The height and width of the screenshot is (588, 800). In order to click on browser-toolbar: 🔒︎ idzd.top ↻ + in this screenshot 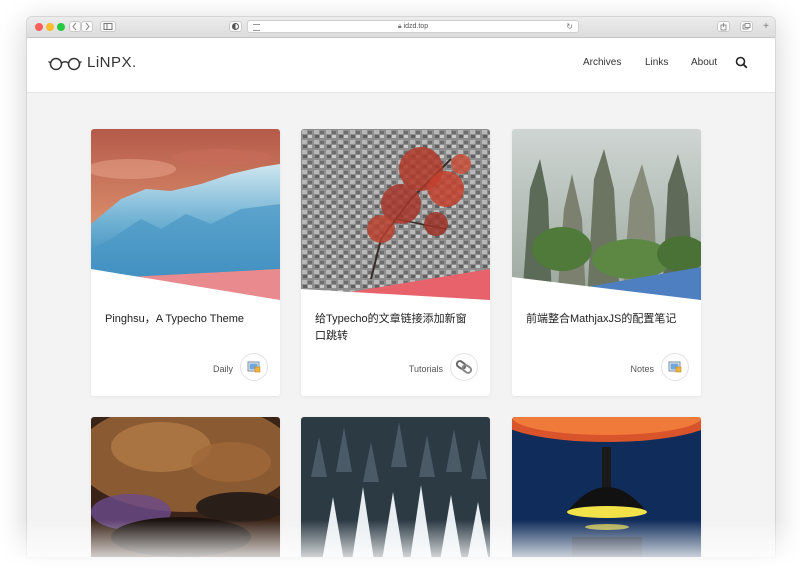, I will do `click(401, 27)`.